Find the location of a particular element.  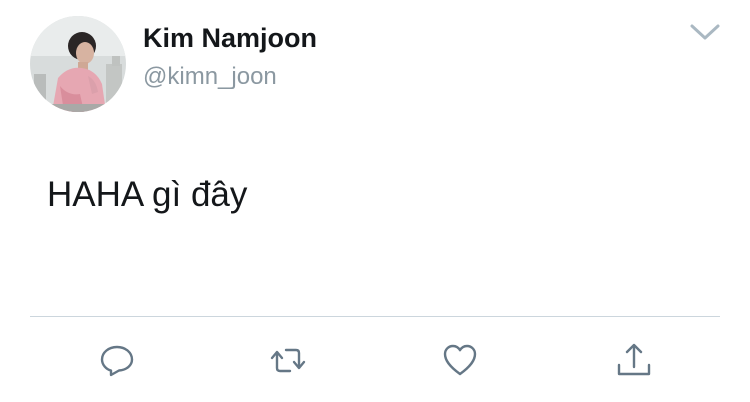

retweet-icon is located at coordinates (288, 360).